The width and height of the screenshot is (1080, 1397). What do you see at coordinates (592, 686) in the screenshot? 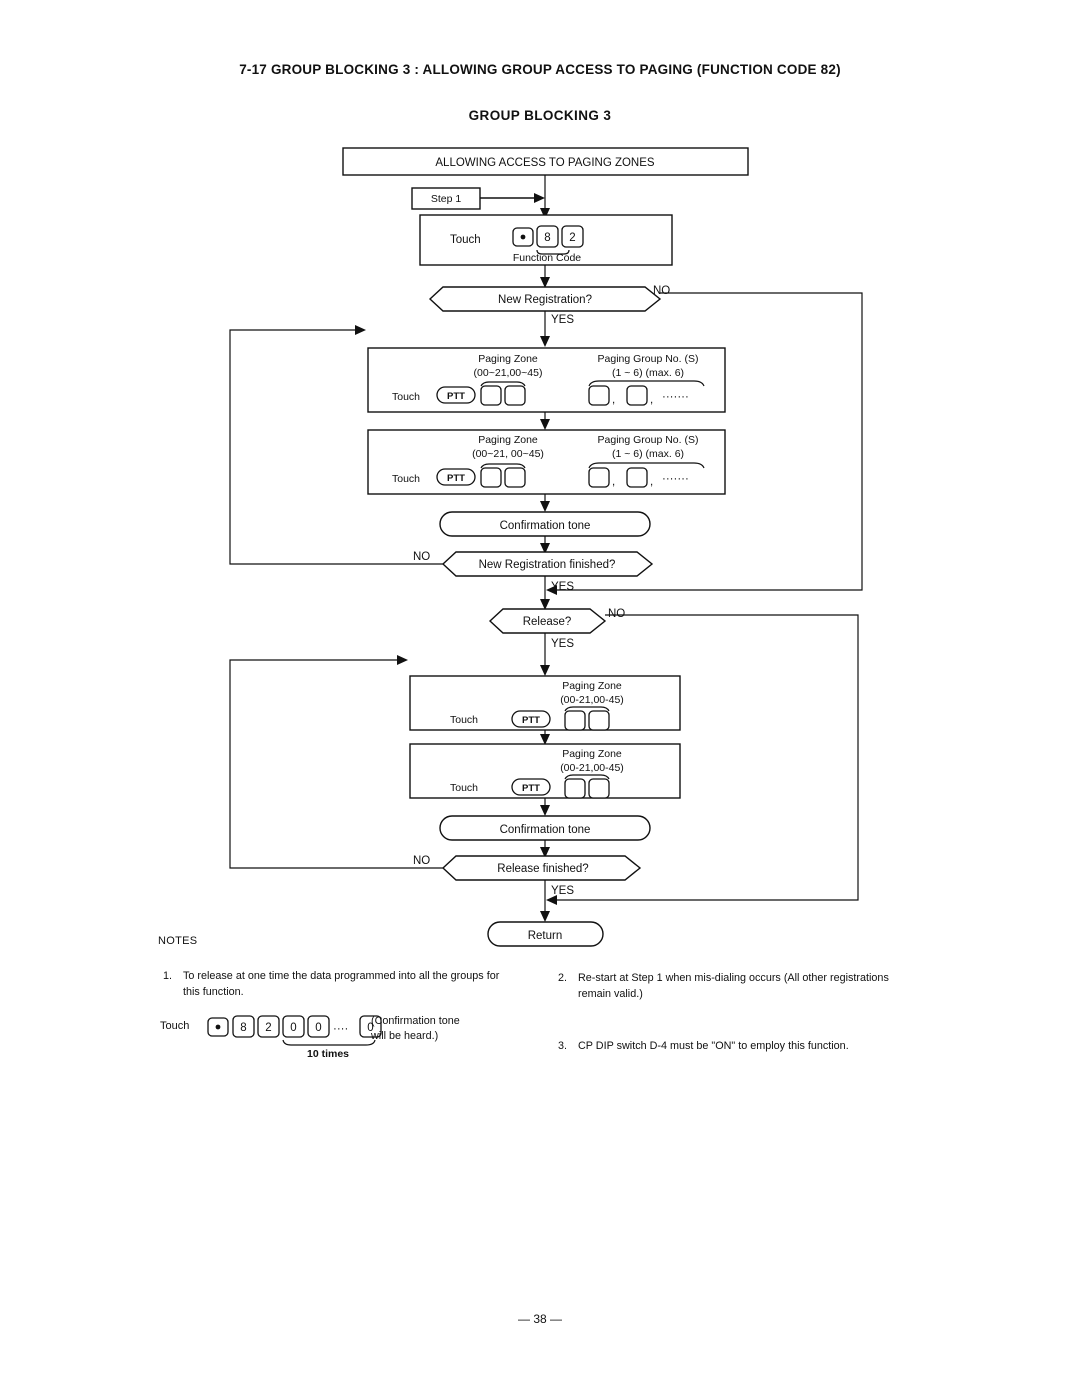
I see `release-paging-zone-title-1: Paging Zone` at bounding box center [592, 686].